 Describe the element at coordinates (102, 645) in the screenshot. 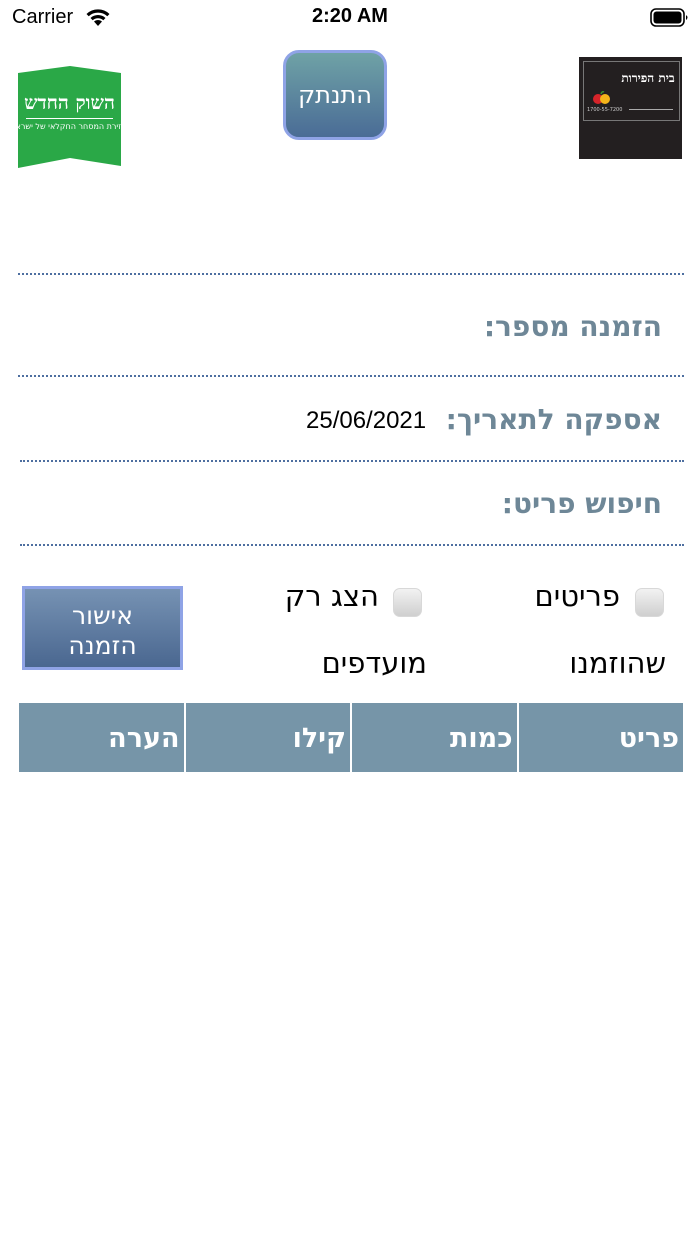

I see `confirm-order-label-line2: הזמנה` at that location.